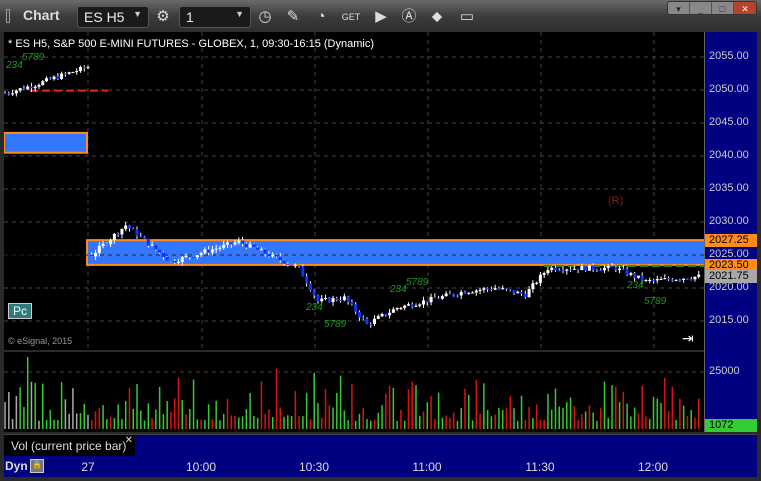  Describe the element at coordinates (201, 467) in the screenshot. I see `time-tick: 10:00` at that location.